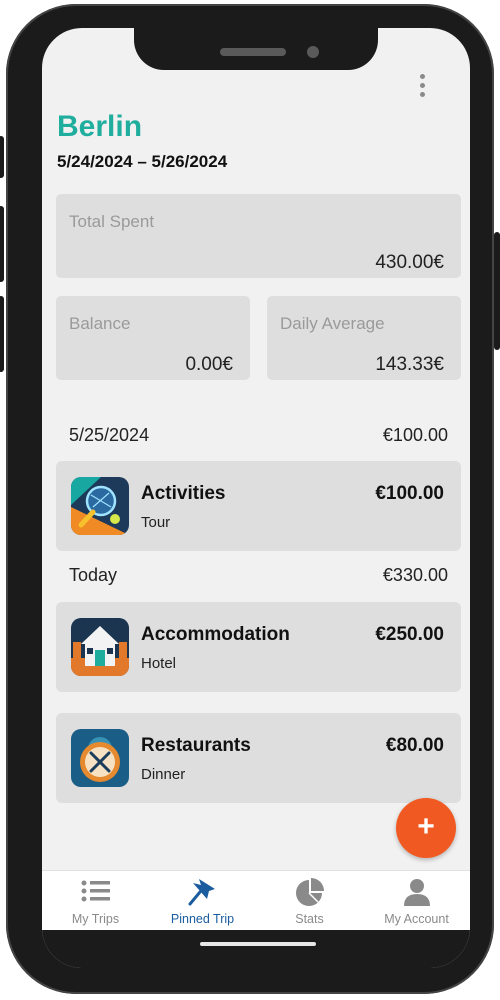 The image size is (500, 1000). What do you see at coordinates (2, 157) in the screenshot?
I see `mute-switch` at bounding box center [2, 157].